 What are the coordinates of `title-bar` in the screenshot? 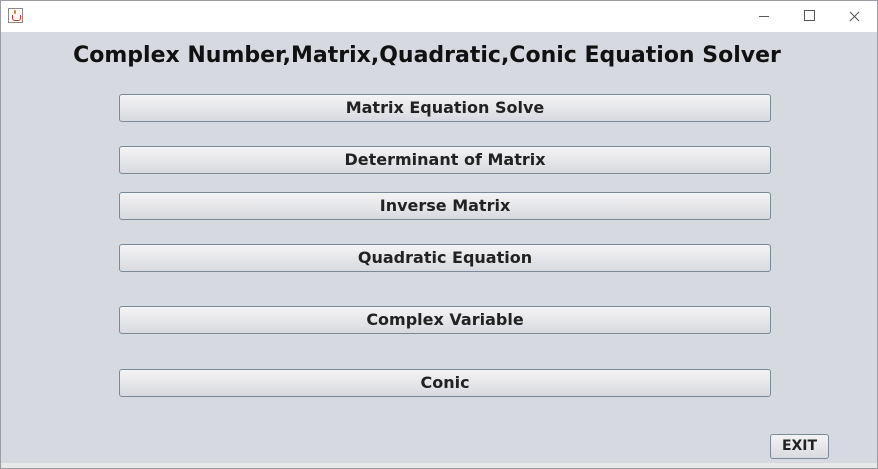 It's located at (439, 16).